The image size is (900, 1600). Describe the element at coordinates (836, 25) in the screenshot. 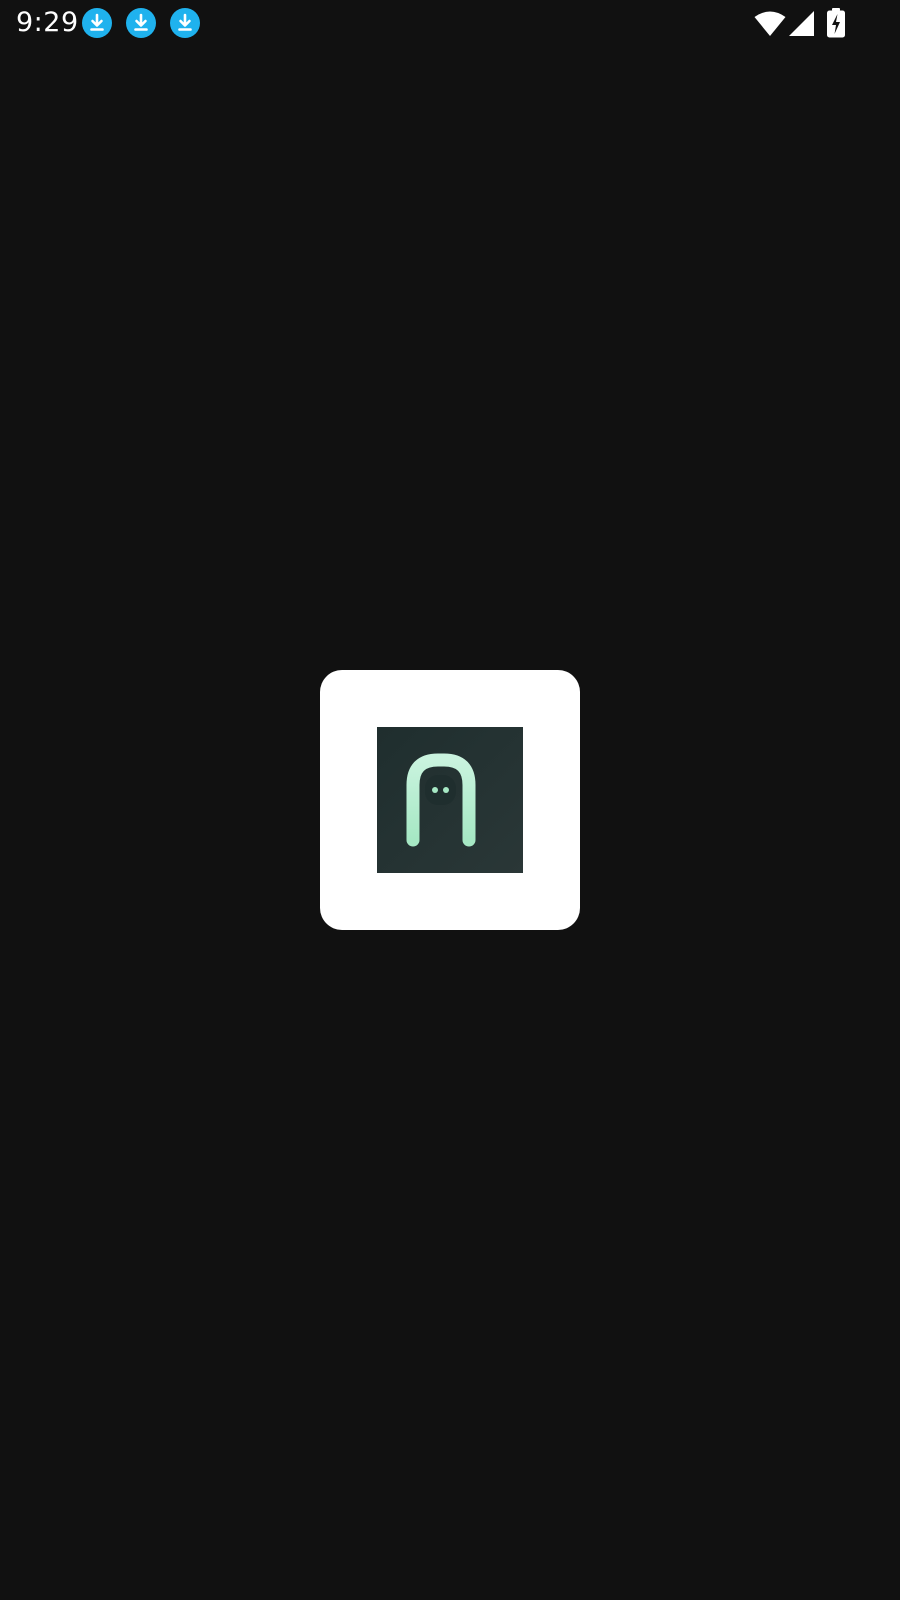

I see `battery-charging-icon` at that location.